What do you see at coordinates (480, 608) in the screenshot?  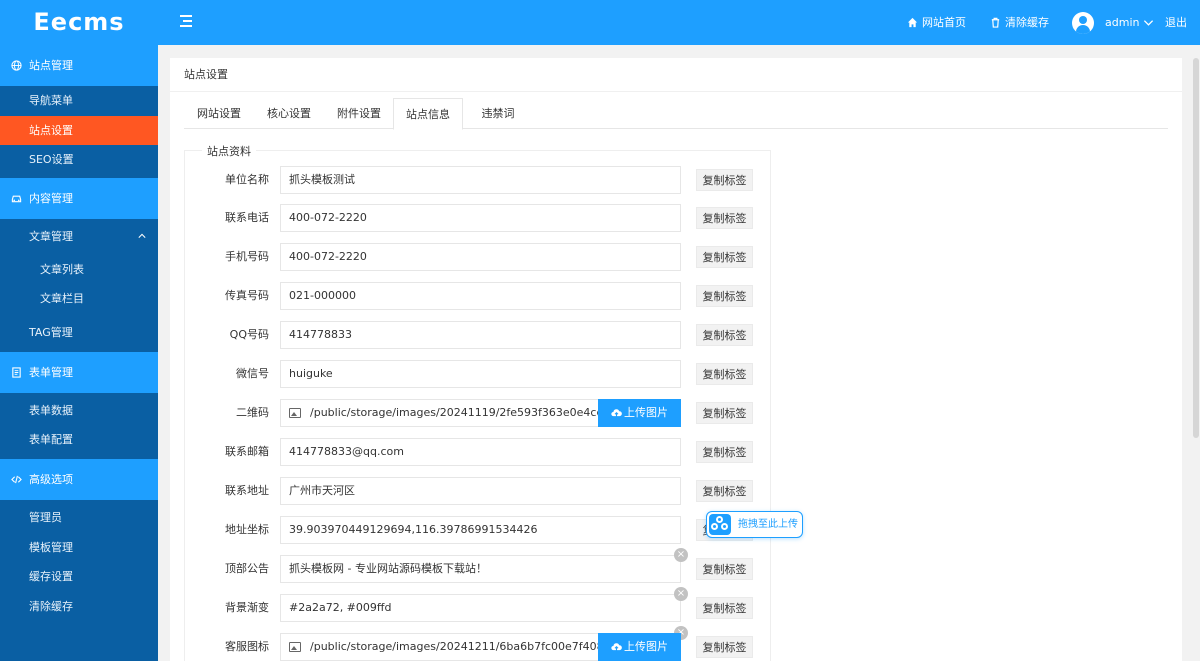 I see `gradient-input: #2a2a72, #009ffd` at bounding box center [480, 608].